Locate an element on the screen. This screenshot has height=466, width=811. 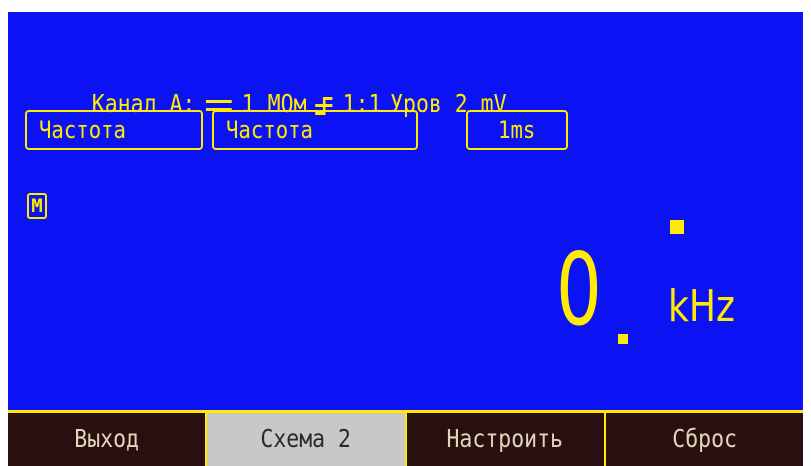
measurement-selector-label: Частота is located at coordinates (269, 130).